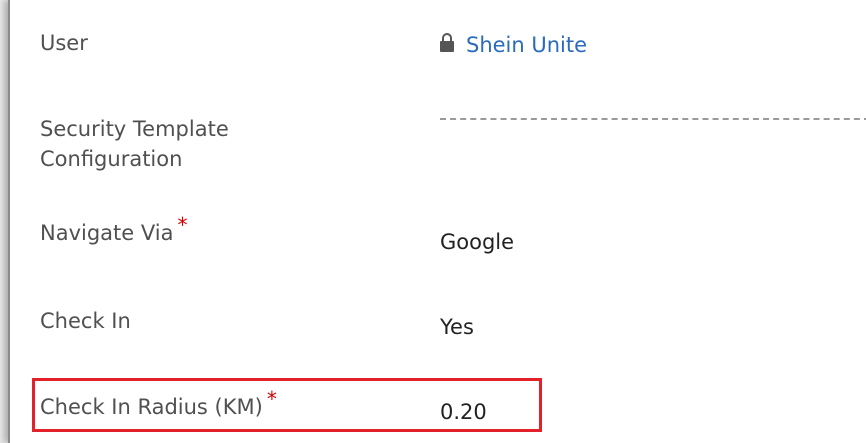 Image resolution: width=866 pixels, height=443 pixels. Describe the element at coordinates (85, 321) in the screenshot. I see `check-in-label: Check In` at that location.